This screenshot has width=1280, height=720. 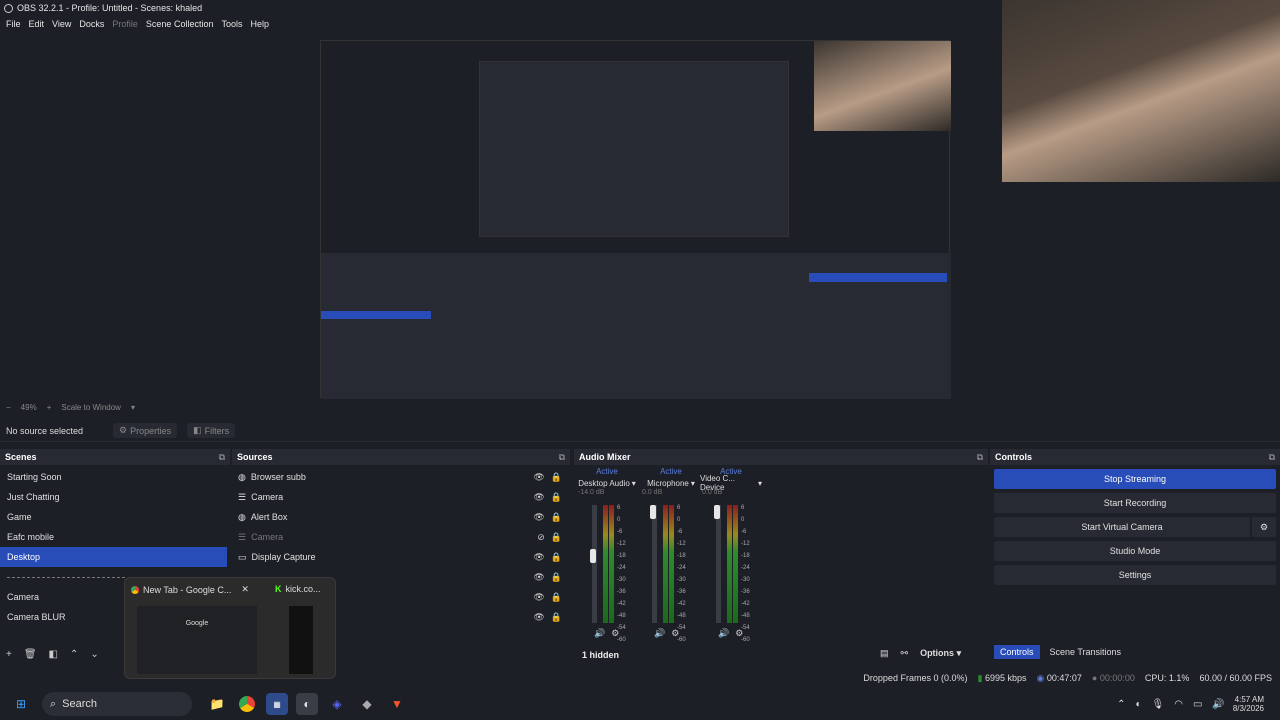 What do you see at coordinates (9, 654) in the screenshot?
I see `add-icon: +` at bounding box center [9, 654].